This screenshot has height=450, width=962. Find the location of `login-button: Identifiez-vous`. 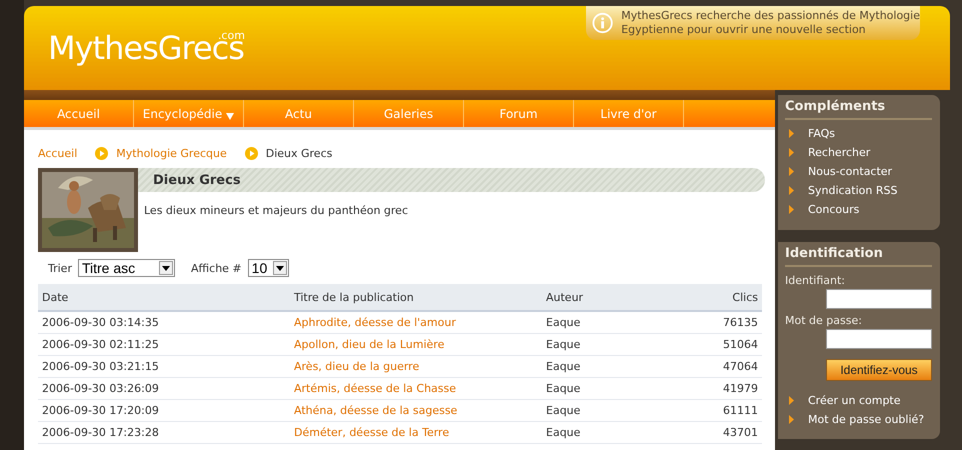

login-button: Identifiez-vous is located at coordinates (879, 370).